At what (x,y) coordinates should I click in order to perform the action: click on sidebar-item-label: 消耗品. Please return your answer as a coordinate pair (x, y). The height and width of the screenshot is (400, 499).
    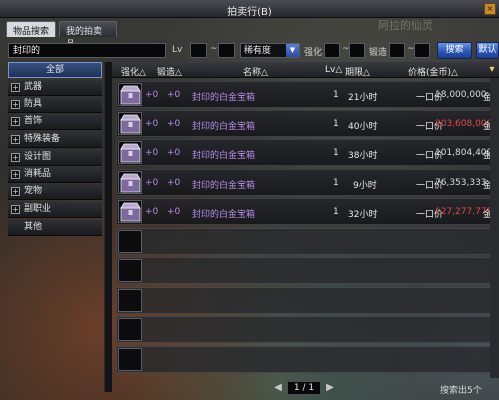
    Looking at the image, I should click on (38, 174).